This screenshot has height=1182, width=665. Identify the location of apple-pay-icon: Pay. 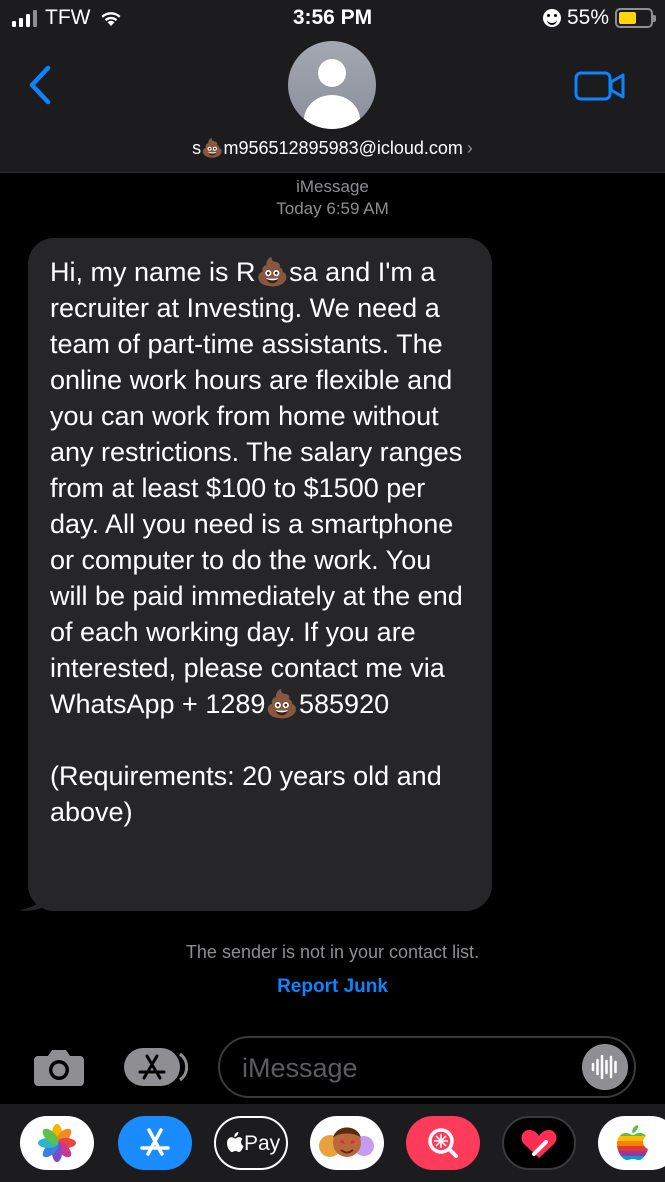
(251, 1143).